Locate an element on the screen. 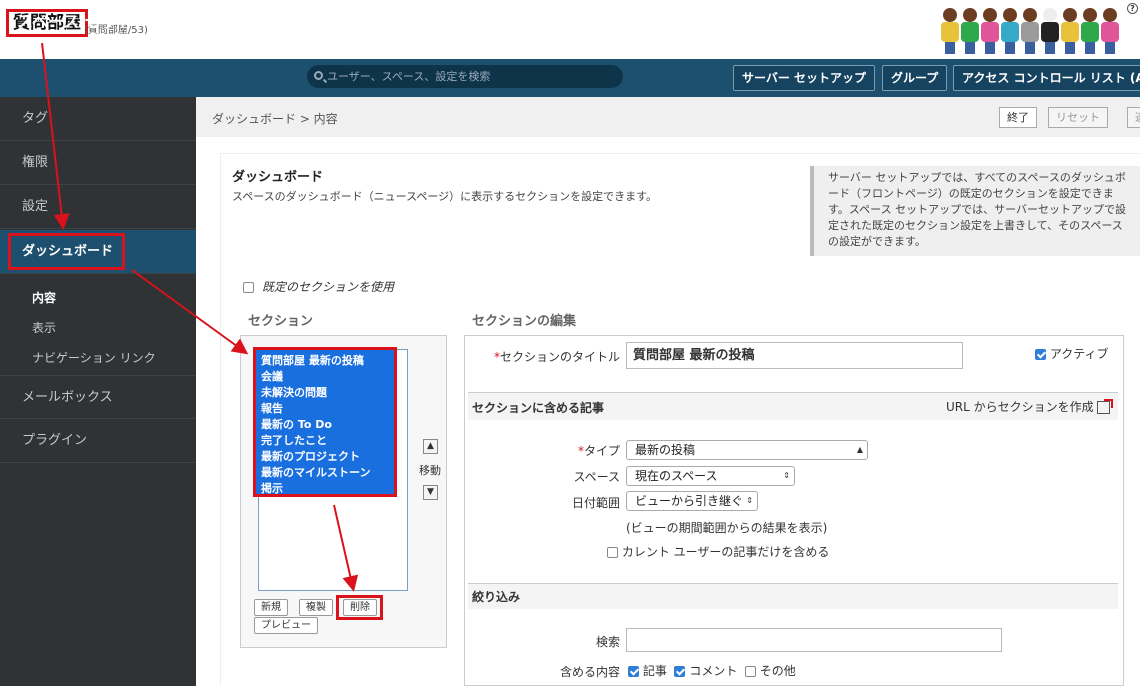  list-item: 最新のマイルストーン is located at coordinates (325, 473).